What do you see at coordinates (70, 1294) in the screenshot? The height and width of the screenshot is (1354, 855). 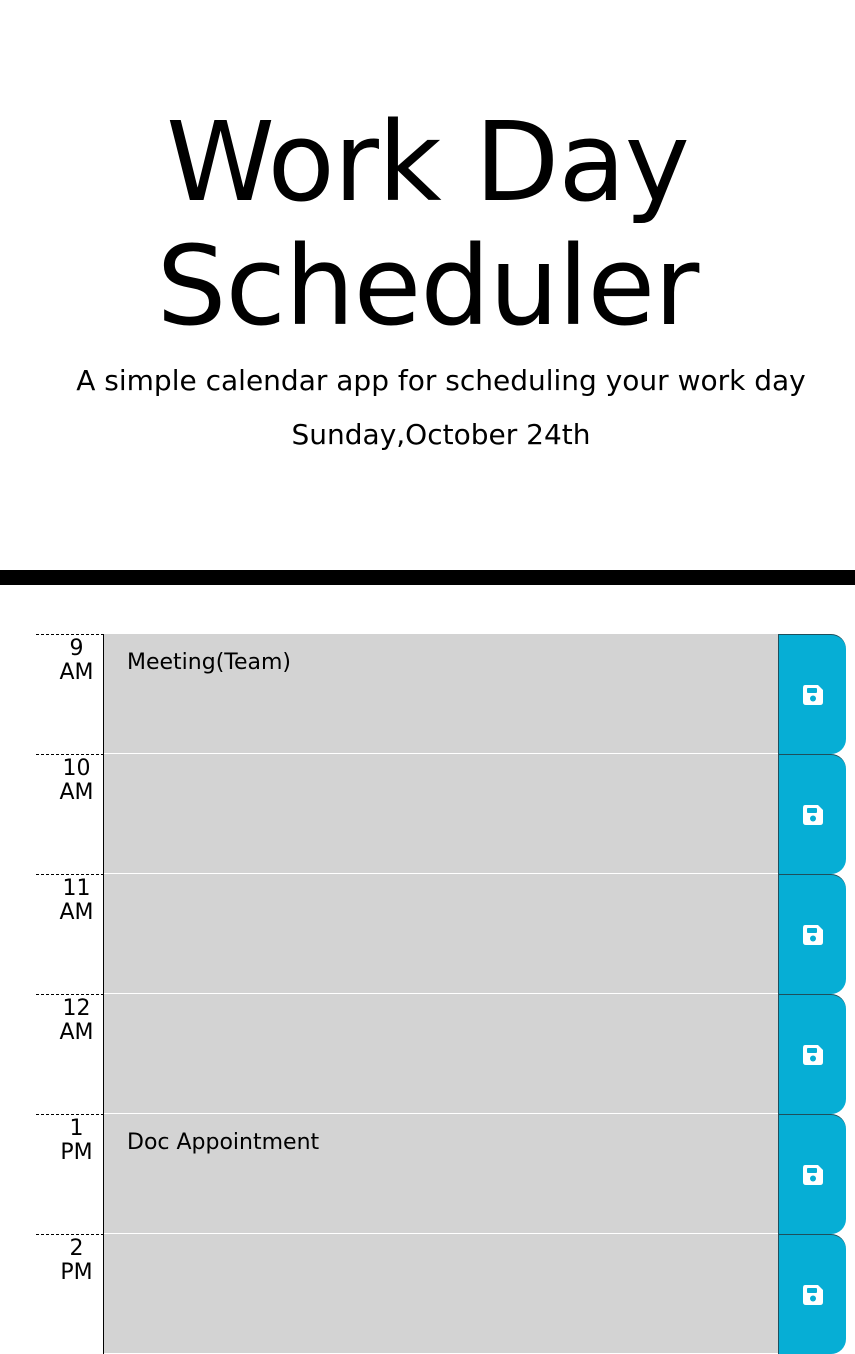 I see `hour-label: 2 PM` at bounding box center [70, 1294].